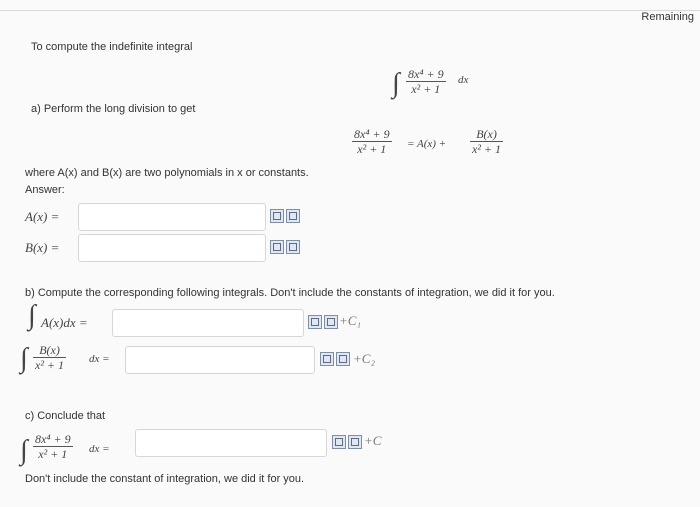 The image size is (700, 507). I want to click on conclude-denominator: x² + 1, so click(53, 454).